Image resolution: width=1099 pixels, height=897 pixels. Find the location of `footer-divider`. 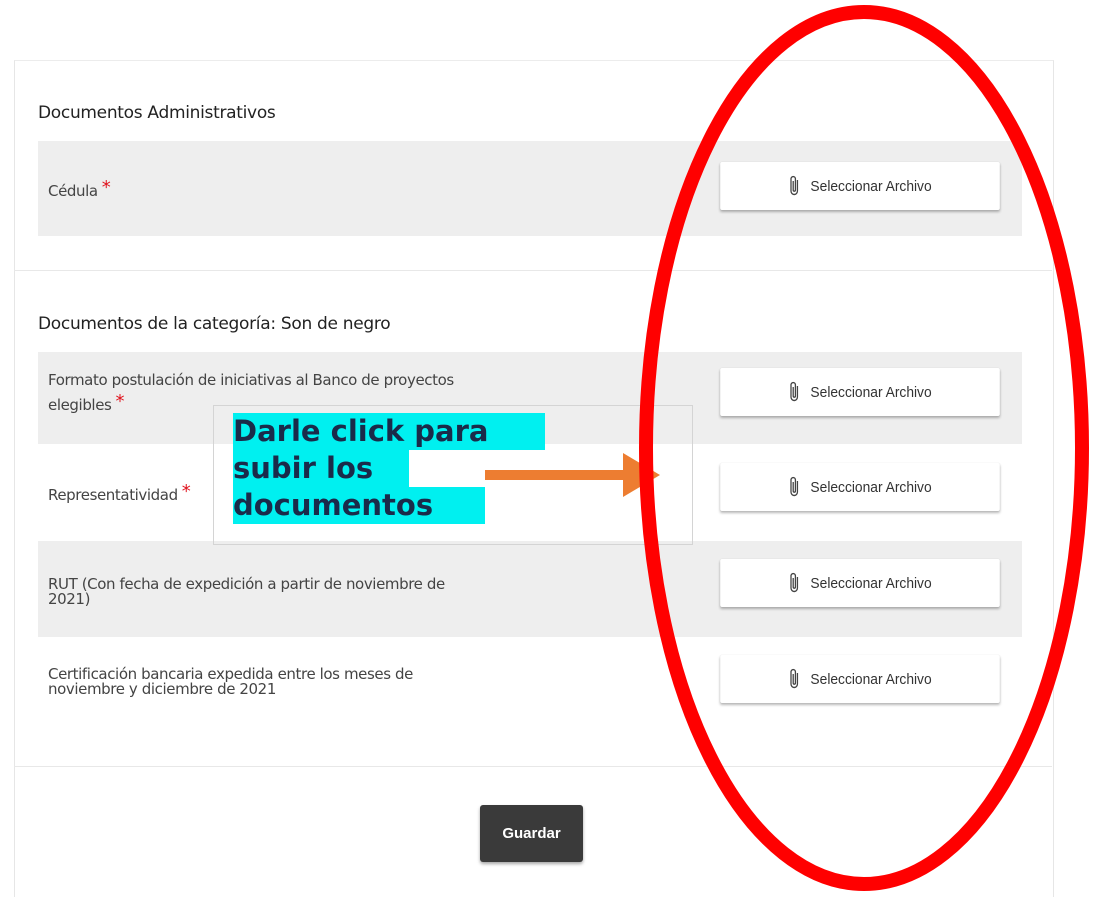

footer-divider is located at coordinates (533, 766).